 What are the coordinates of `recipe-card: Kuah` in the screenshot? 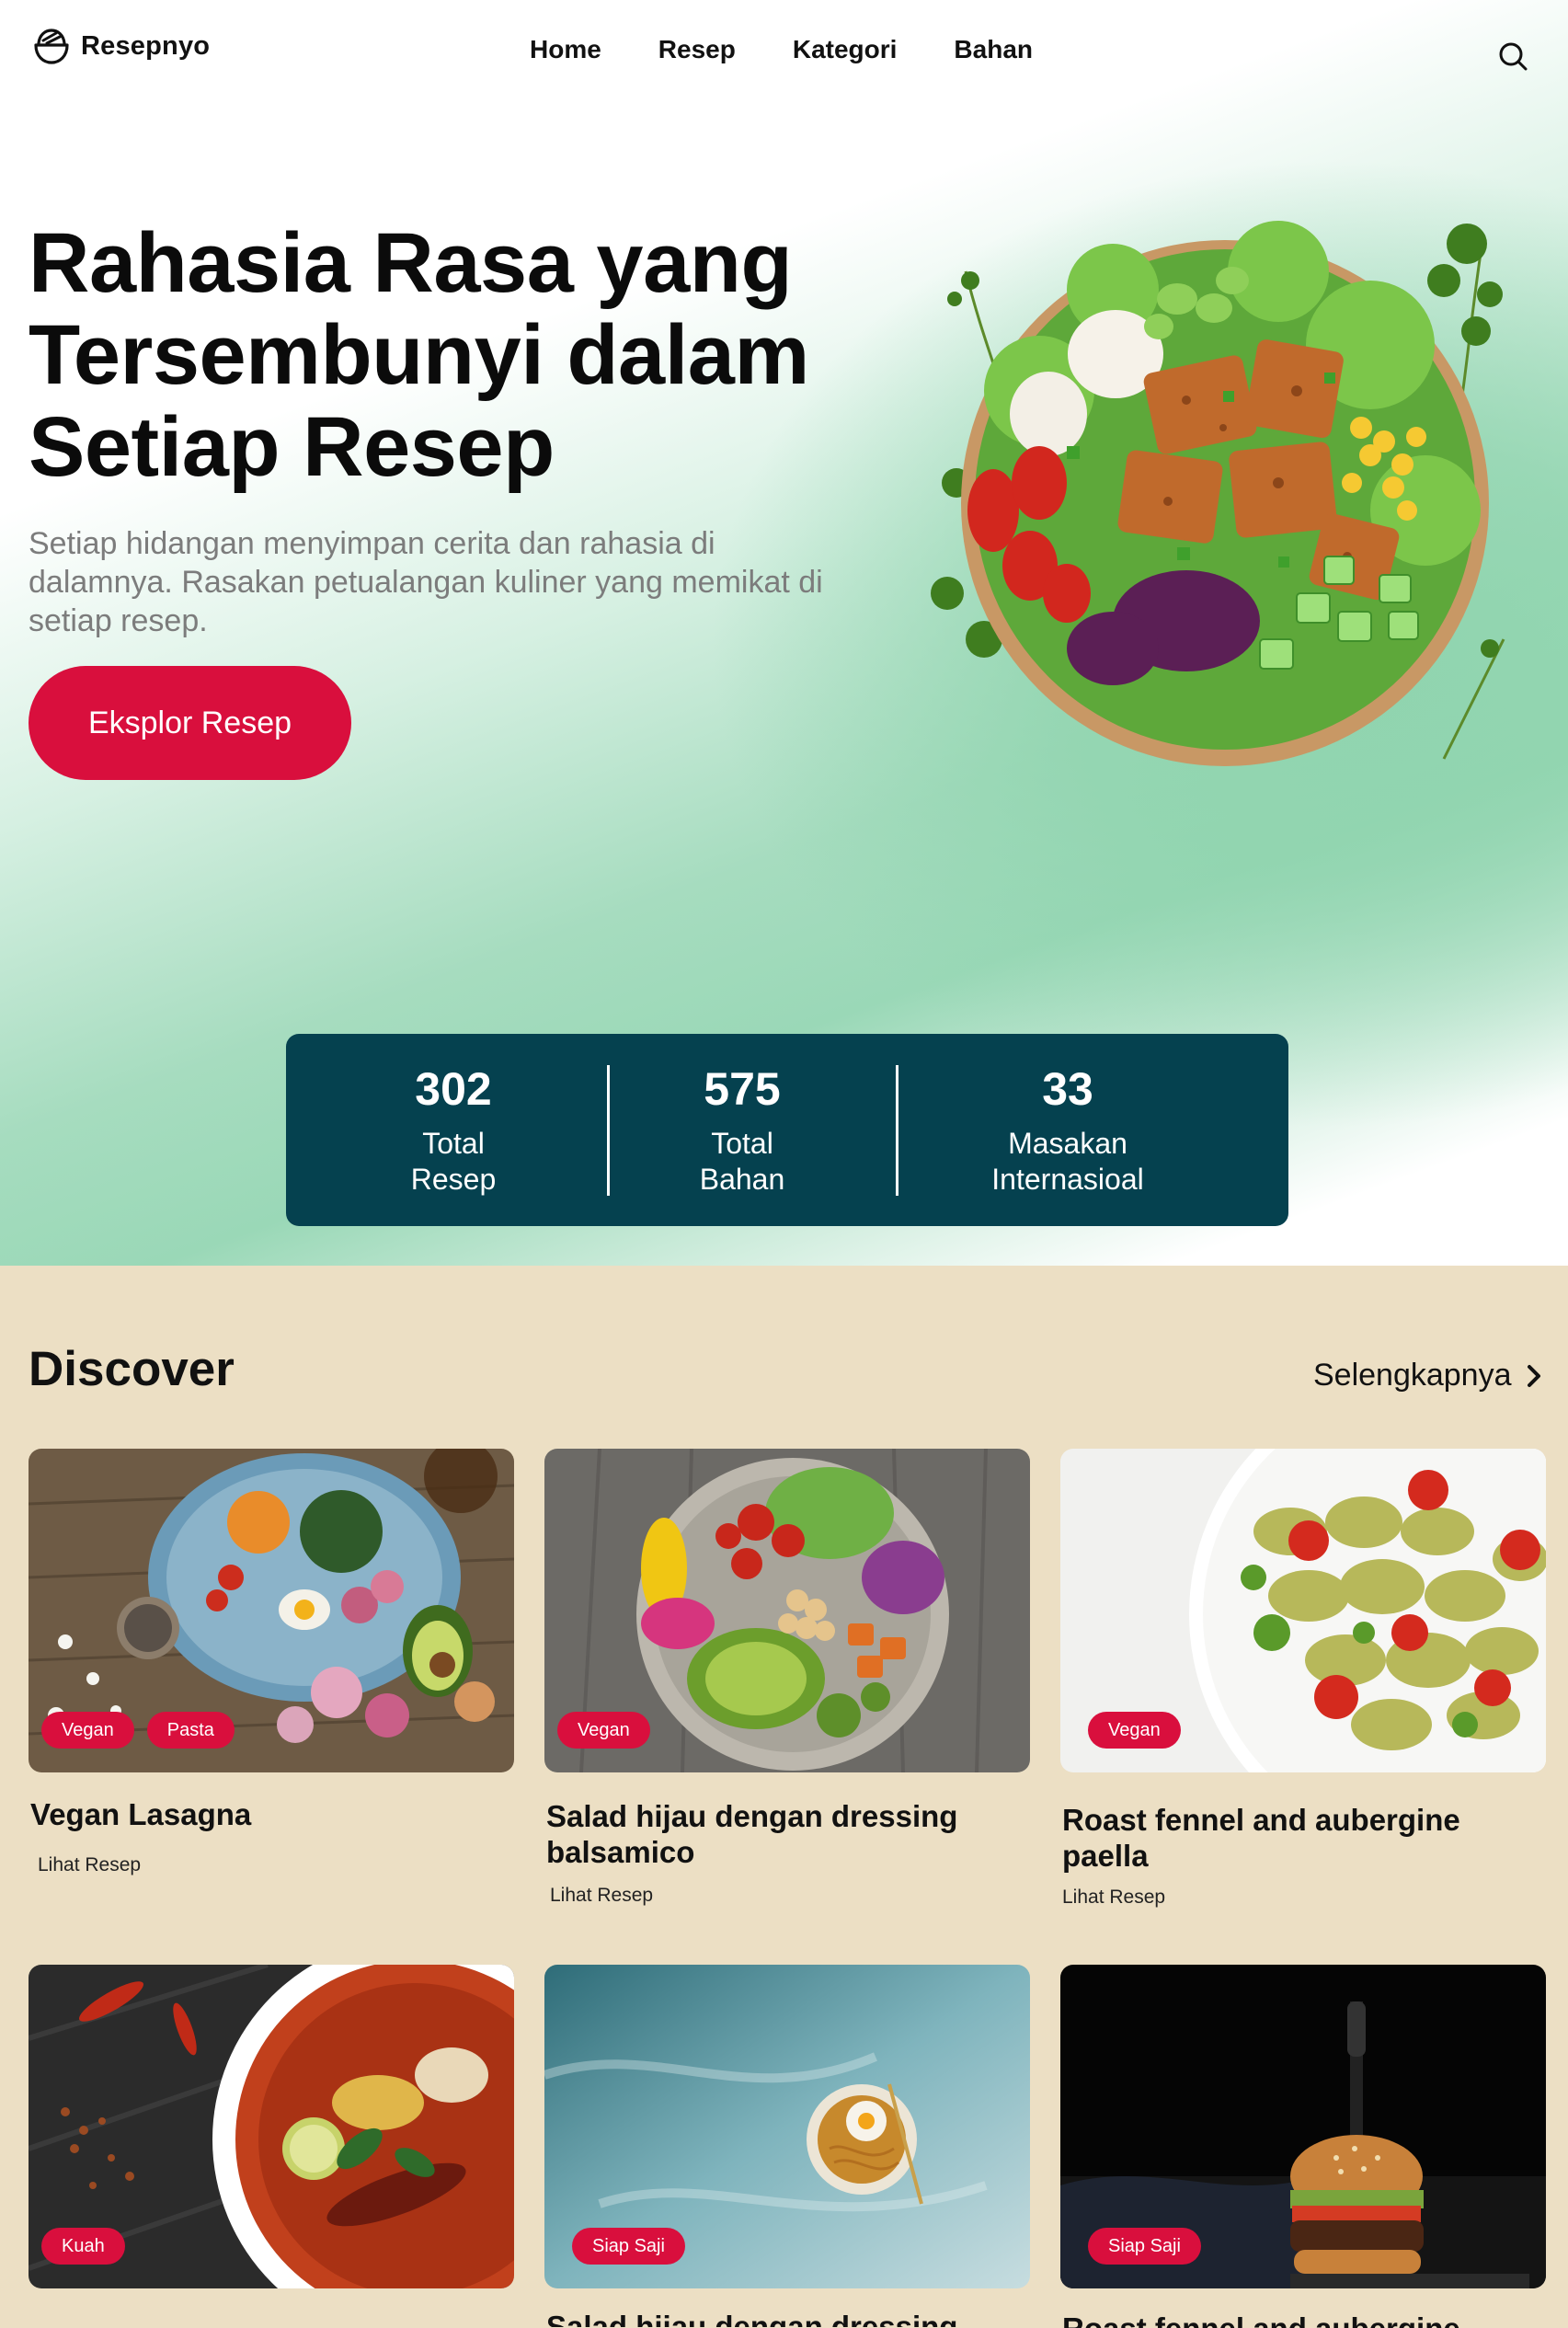 It's located at (271, 2126).